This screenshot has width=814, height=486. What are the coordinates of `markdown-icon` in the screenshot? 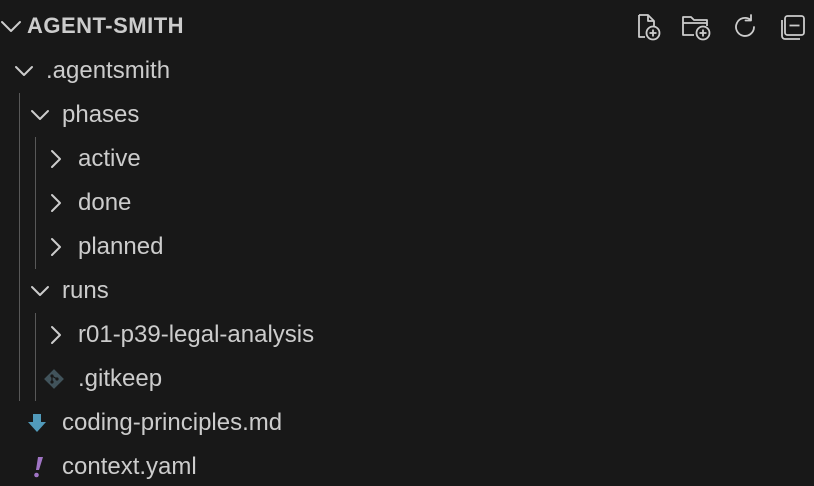 It's located at (37, 423).